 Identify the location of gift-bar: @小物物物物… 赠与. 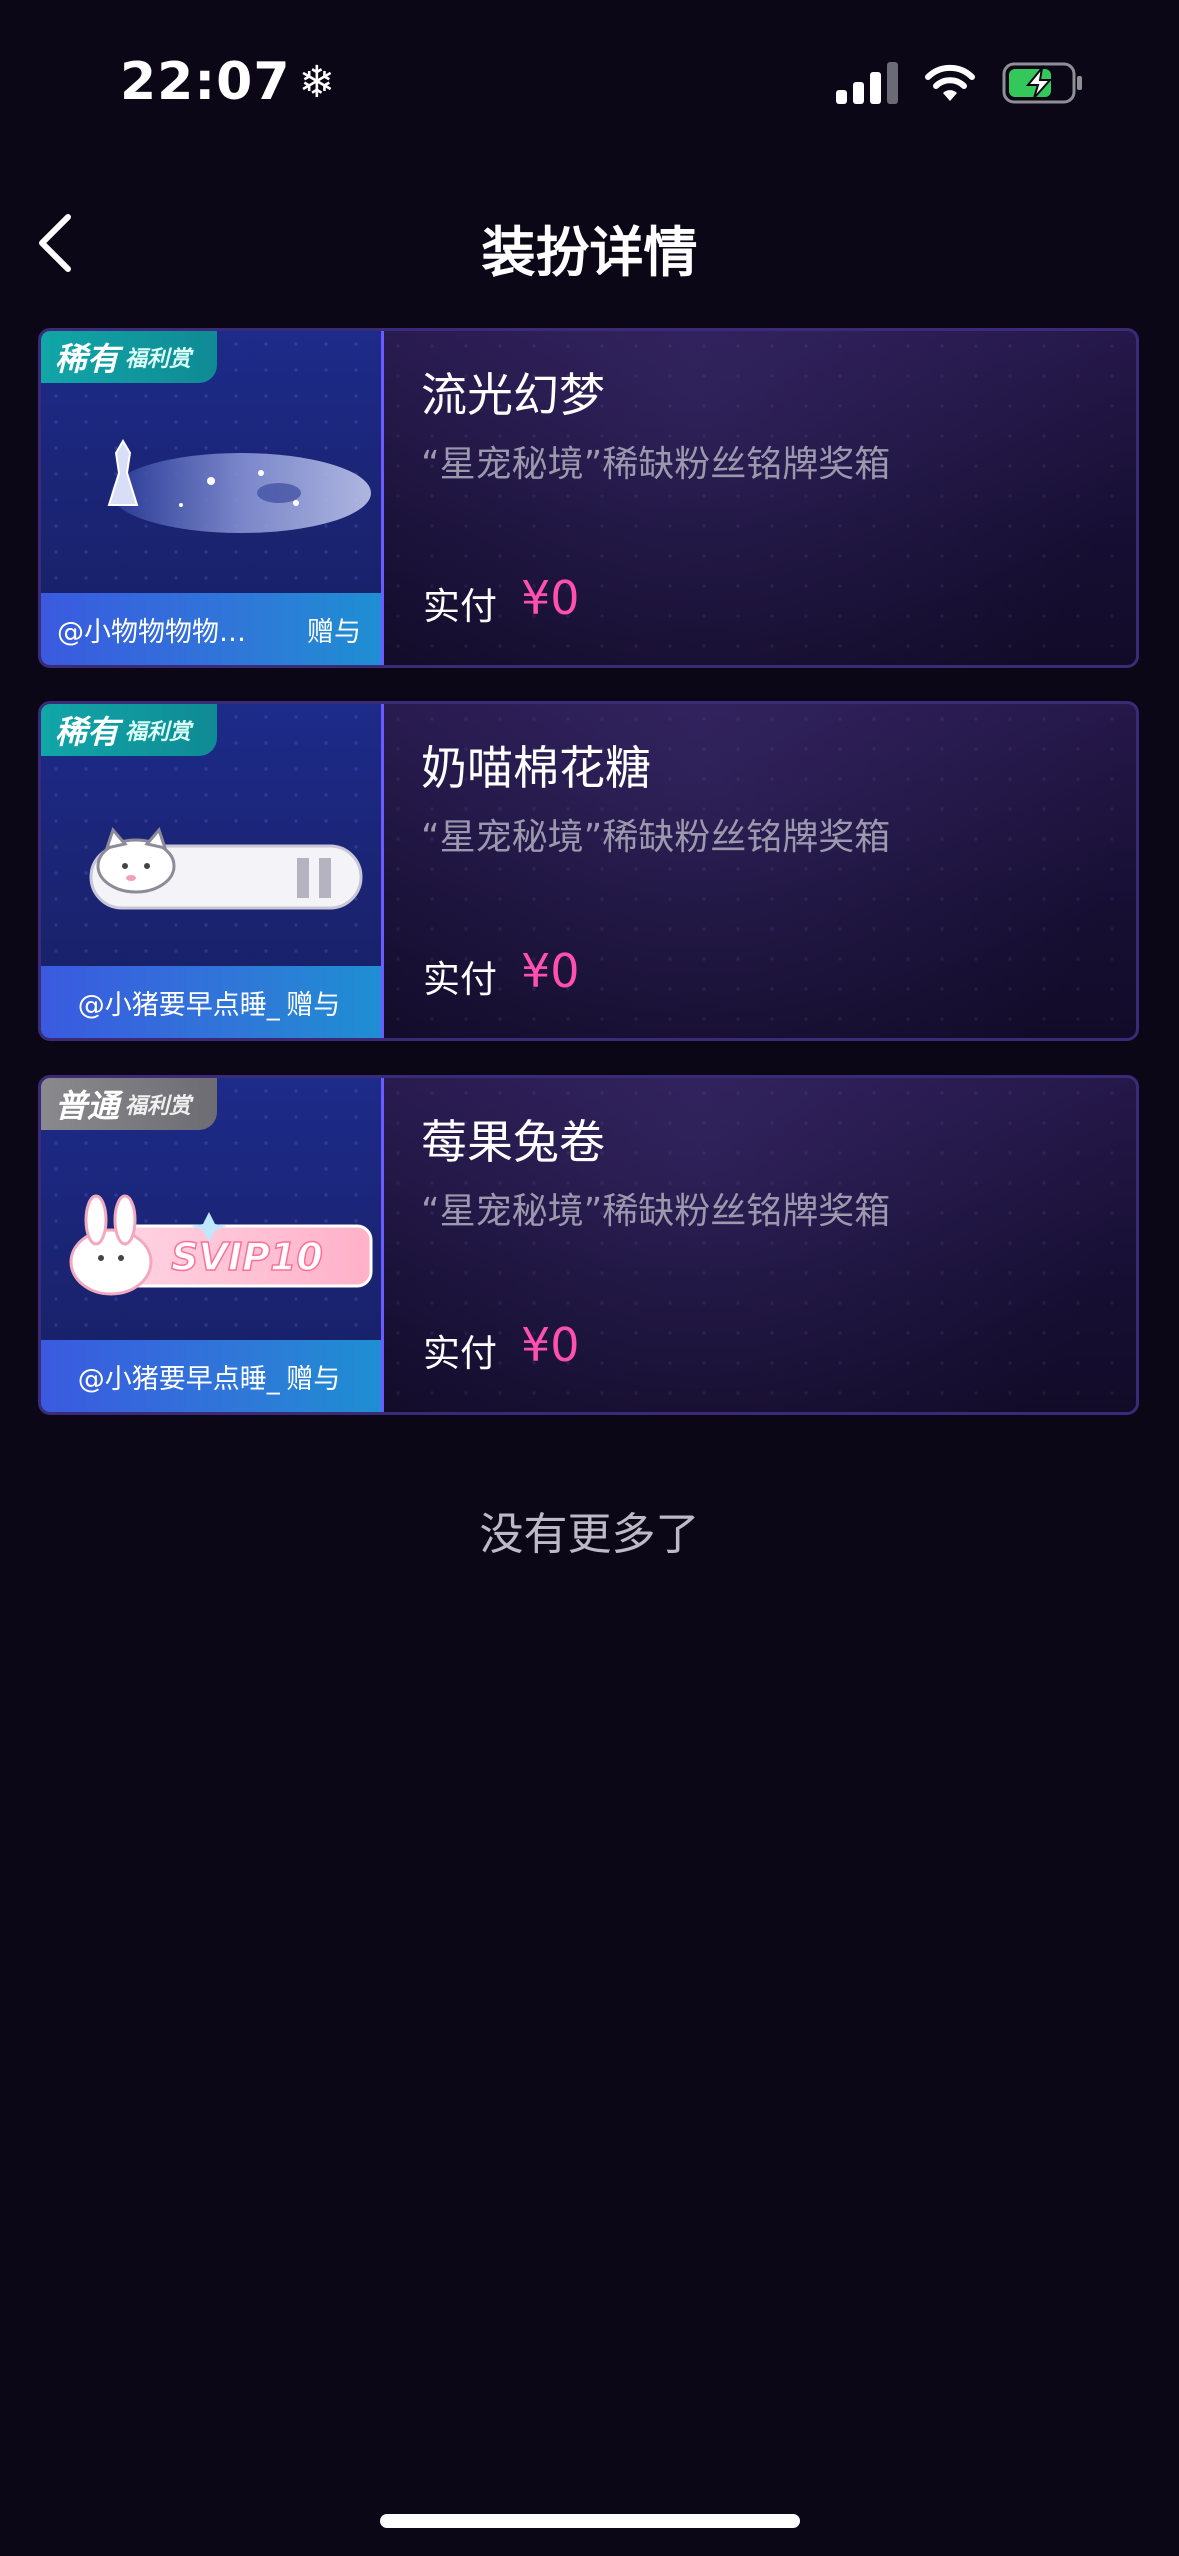
(211, 629).